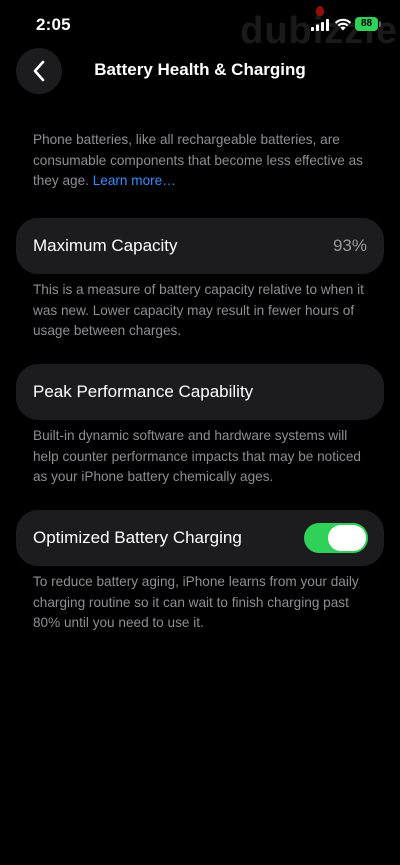  What do you see at coordinates (380, 24) in the screenshot?
I see `battery-tip` at bounding box center [380, 24].